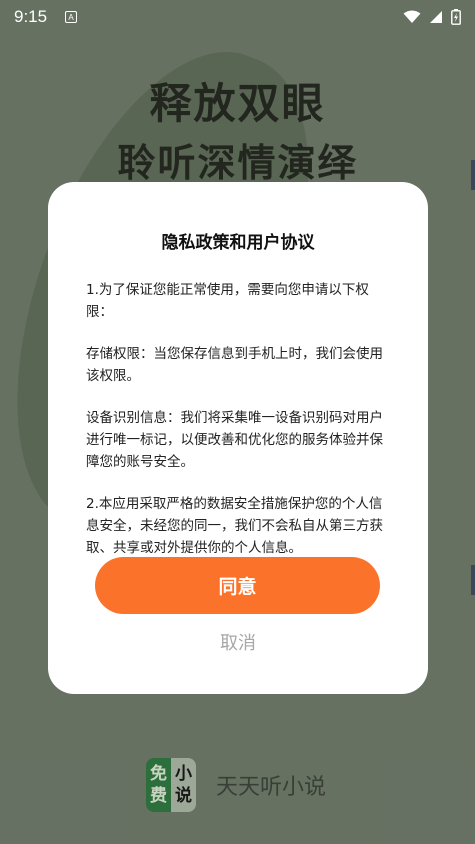 This screenshot has height=844, width=475. What do you see at coordinates (237, 17) in the screenshot?
I see `status-bar: 9:15 A` at bounding box center [237, 17].